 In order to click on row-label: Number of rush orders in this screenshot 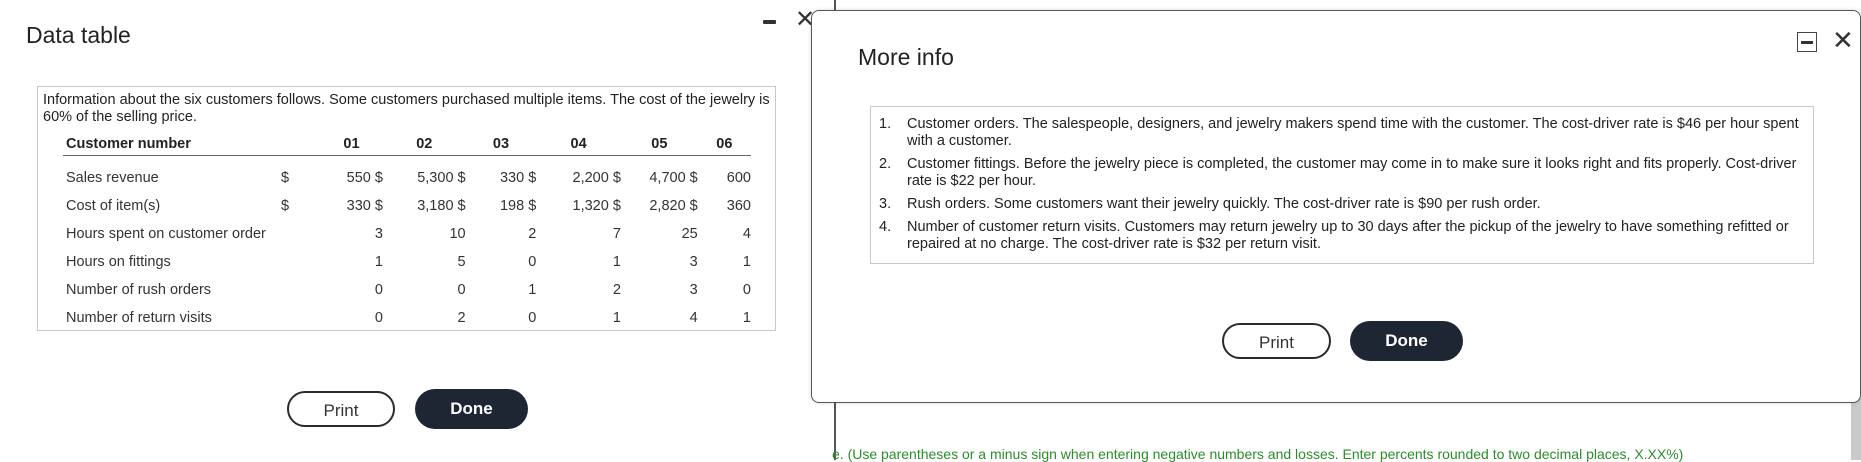, I will do `click(139, 290)`.